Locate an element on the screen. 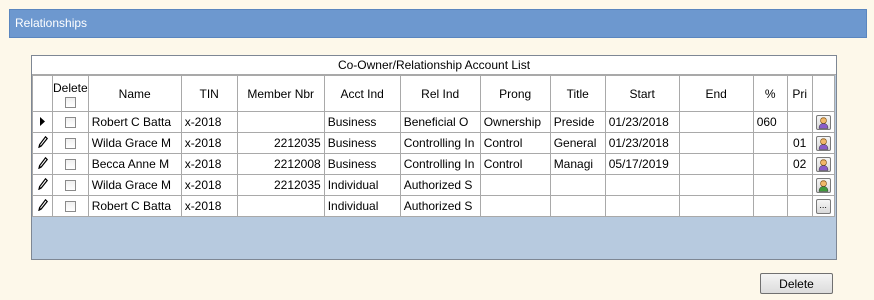 The height and width of the screenshot is (300, 874). cell-member-nbr: 2212008 is located at coordinates (280, 164).